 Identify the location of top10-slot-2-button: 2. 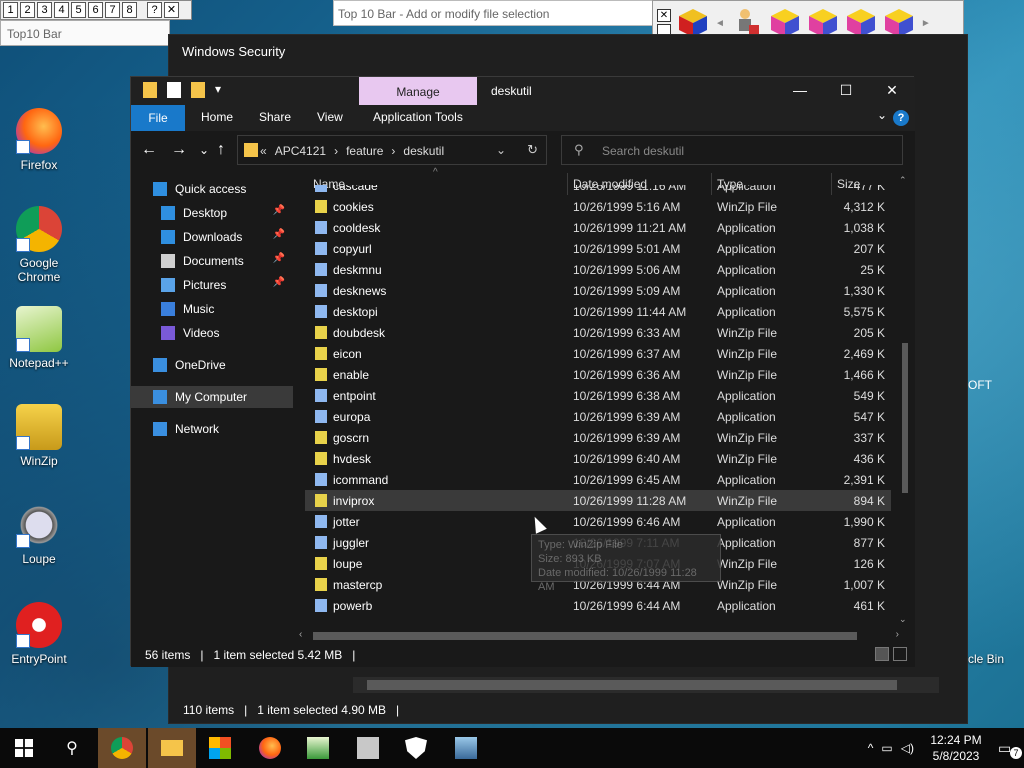
(27, 10).